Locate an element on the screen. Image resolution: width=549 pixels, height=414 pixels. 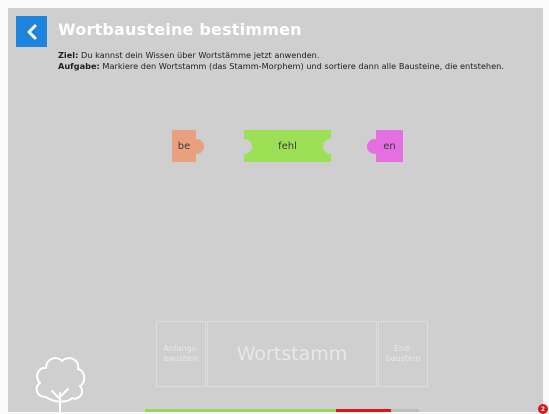
task-label: Aufgabe: is located at coordinates (79, 65).